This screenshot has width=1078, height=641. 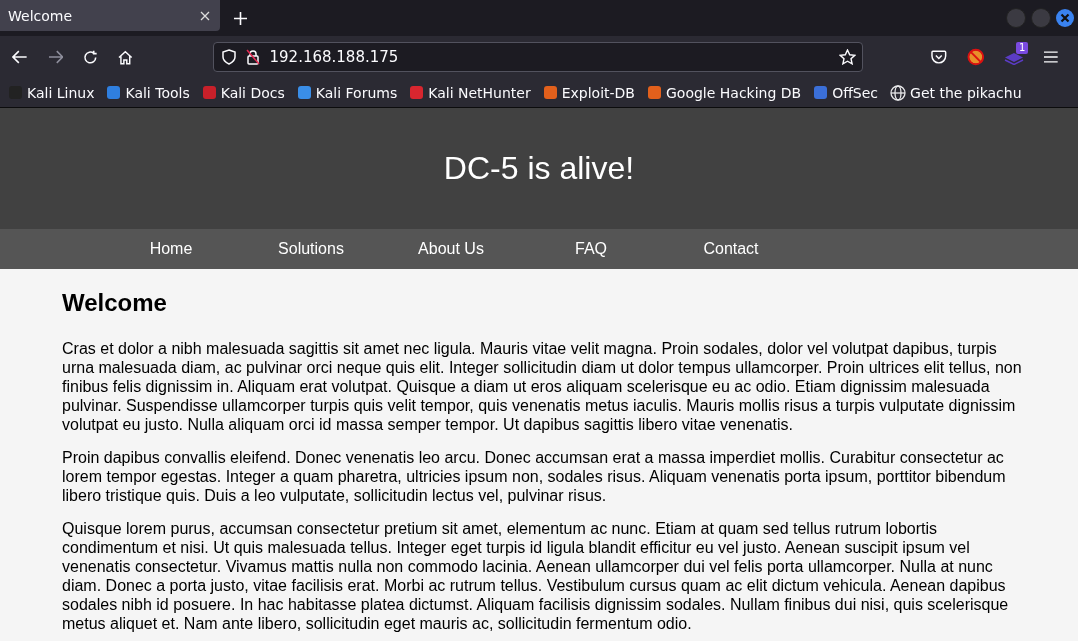 I want to click on reload-icon, so click(x=90, y=57).